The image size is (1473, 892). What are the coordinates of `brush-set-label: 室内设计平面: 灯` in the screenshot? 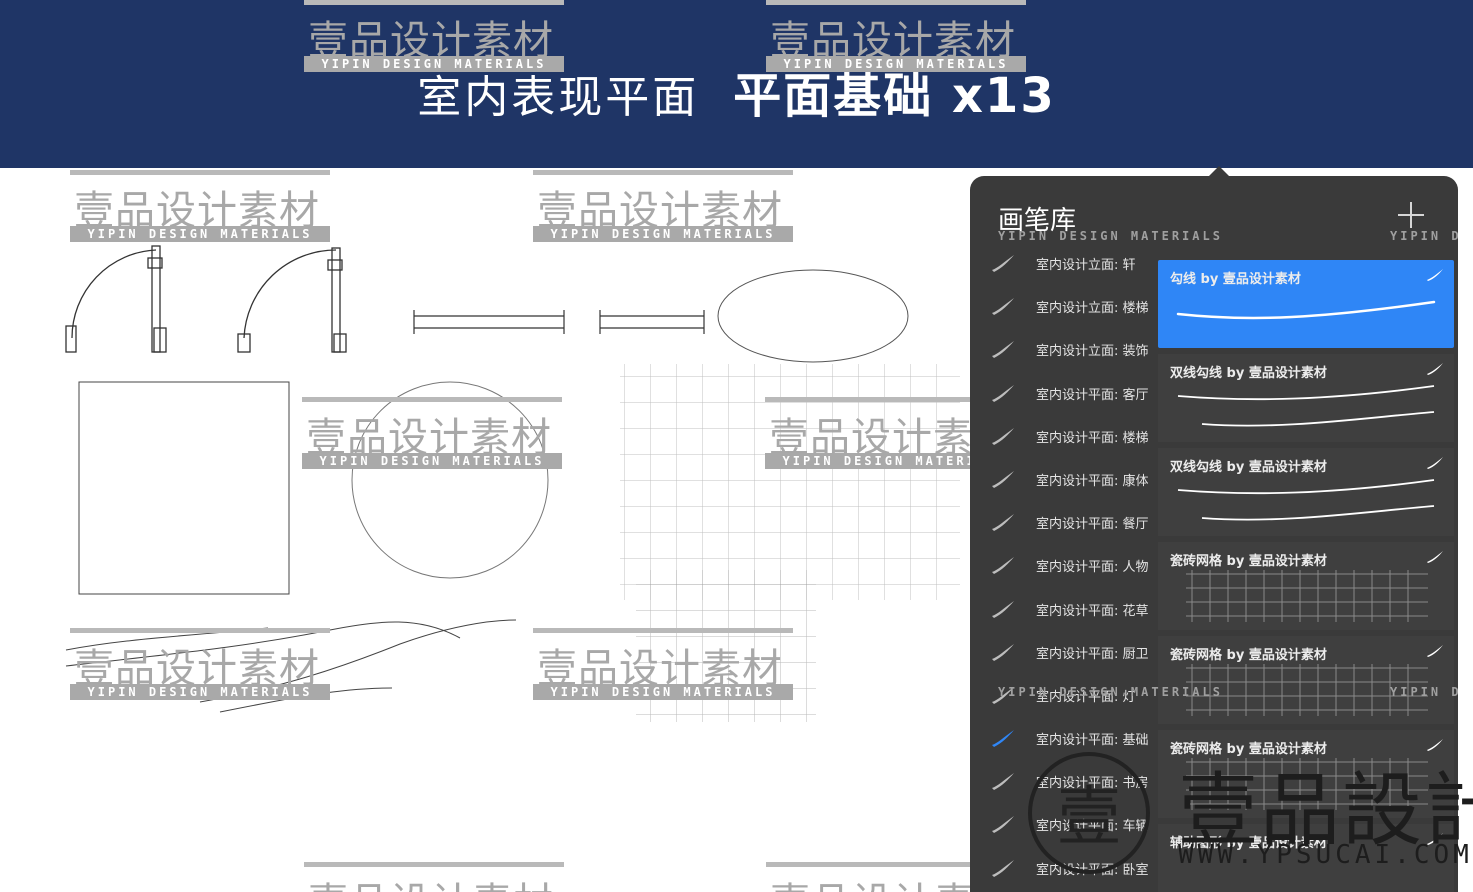 It's located at (1086, 697).